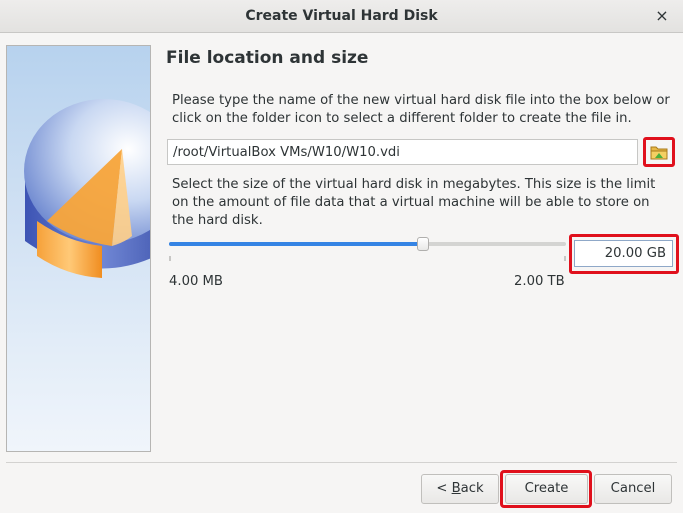  Describe the element at coordinates (662, 16) in the screenshot. I see `close-button: ×` at that location.